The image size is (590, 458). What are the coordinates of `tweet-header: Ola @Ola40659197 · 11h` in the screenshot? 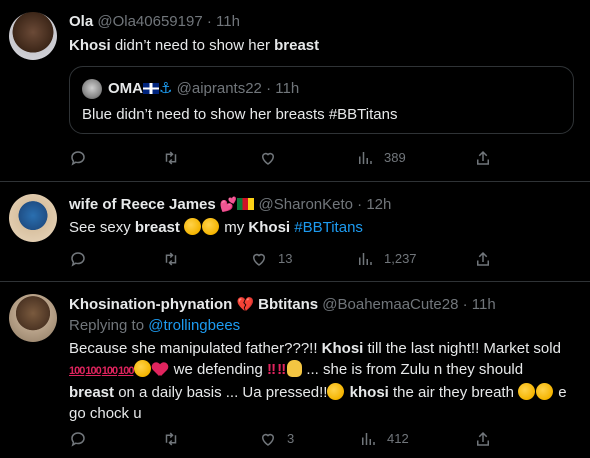 It's located at (323, 22).